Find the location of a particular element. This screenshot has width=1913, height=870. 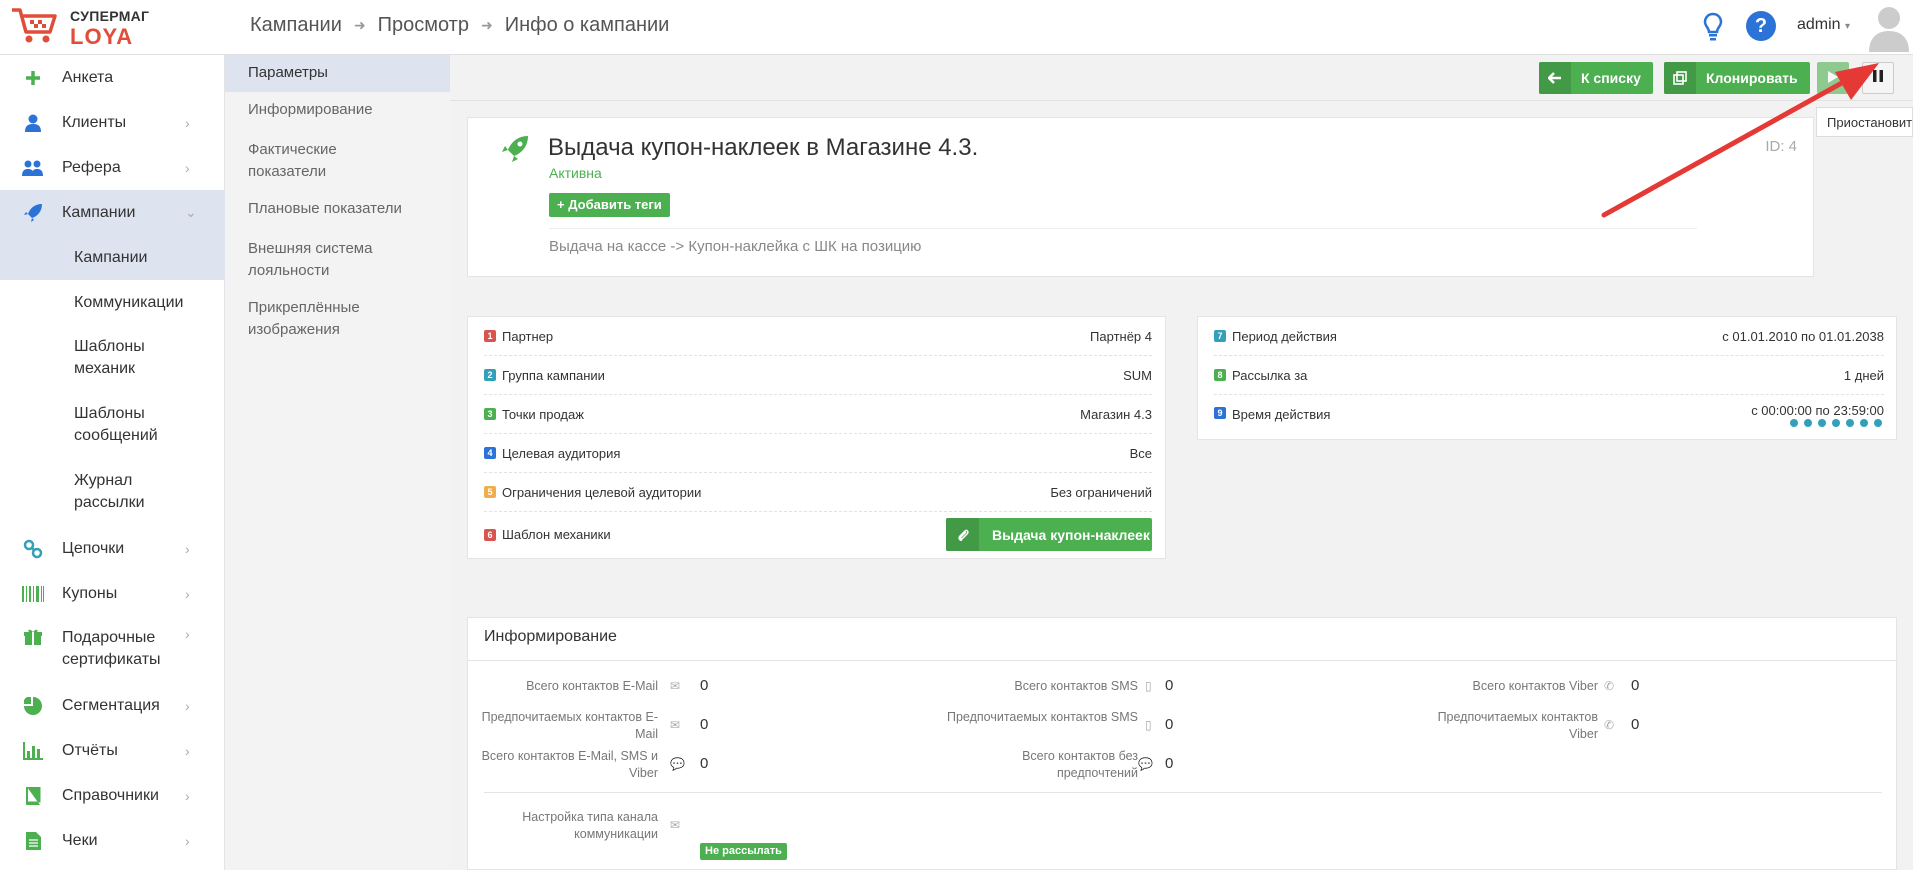

sidebar-item-label: Анкета is located at coordinates (88, 77).